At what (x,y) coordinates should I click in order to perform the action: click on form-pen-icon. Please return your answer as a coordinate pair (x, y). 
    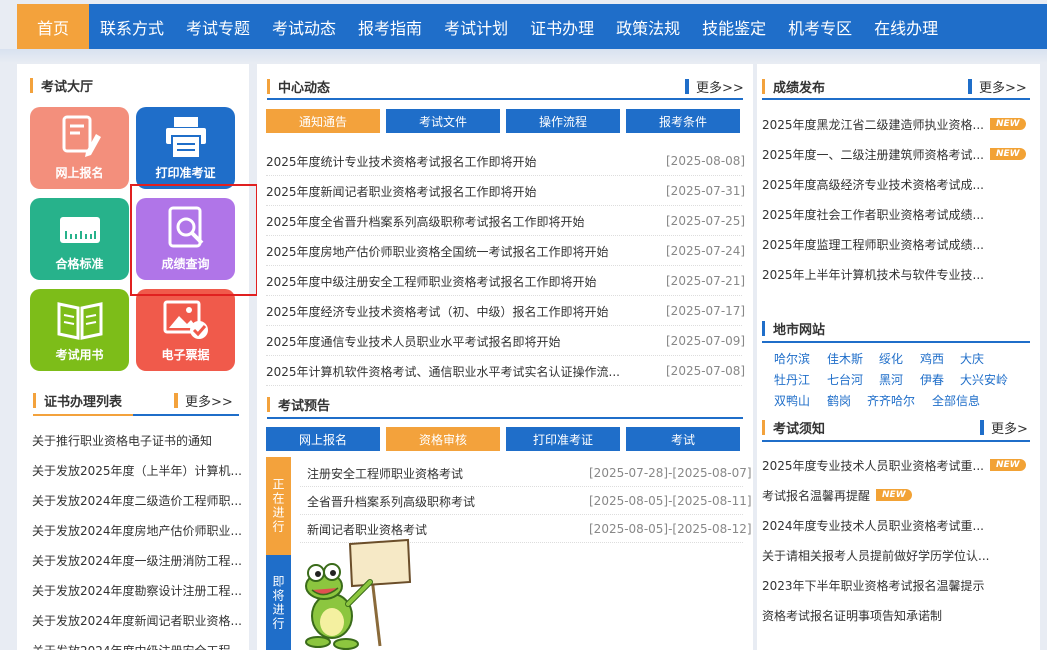
    Looking at the image, I should click on (81, 136).